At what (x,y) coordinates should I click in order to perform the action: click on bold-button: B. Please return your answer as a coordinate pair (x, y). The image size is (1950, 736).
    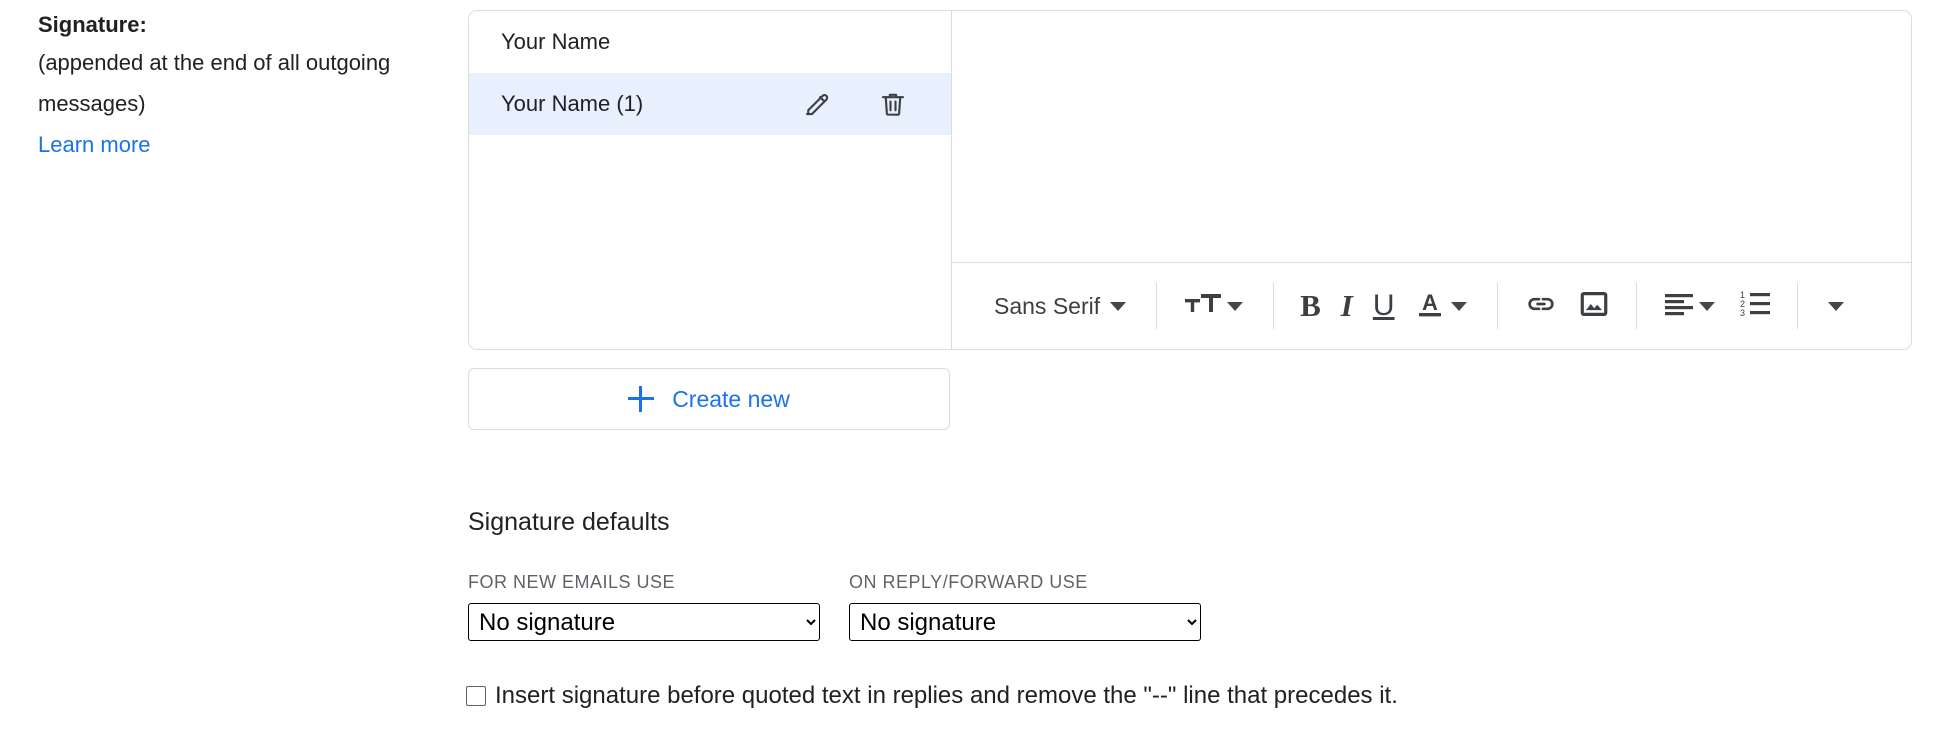
    Looking at the image, I should click on (1310, 306).